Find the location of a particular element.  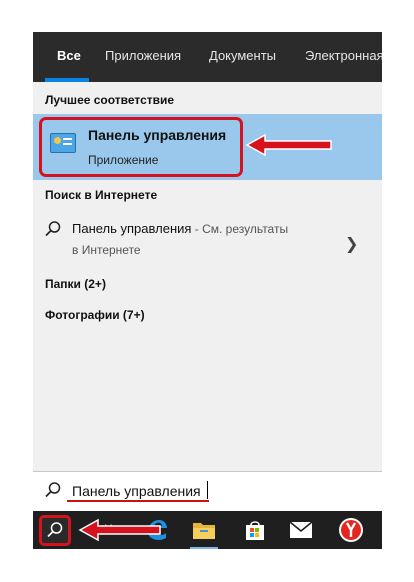

web-result-line1: Панель управления - См. результаты is located at coordinates (180, 228).